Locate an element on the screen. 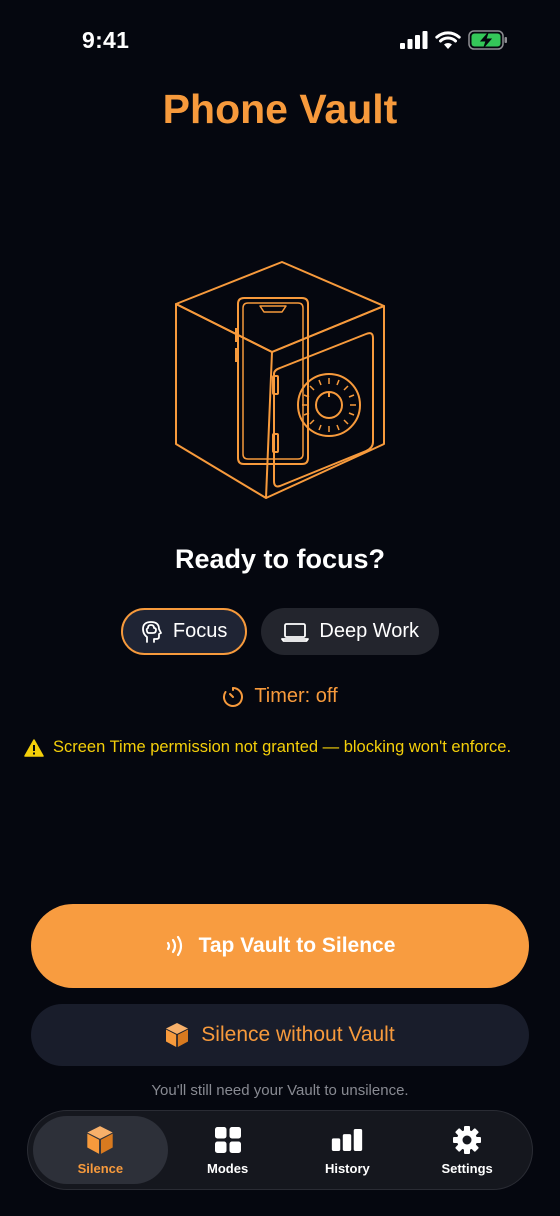 This screenshot has width=560, height=1216. app-title: Phone Vault is located at coordinates (280, 109).